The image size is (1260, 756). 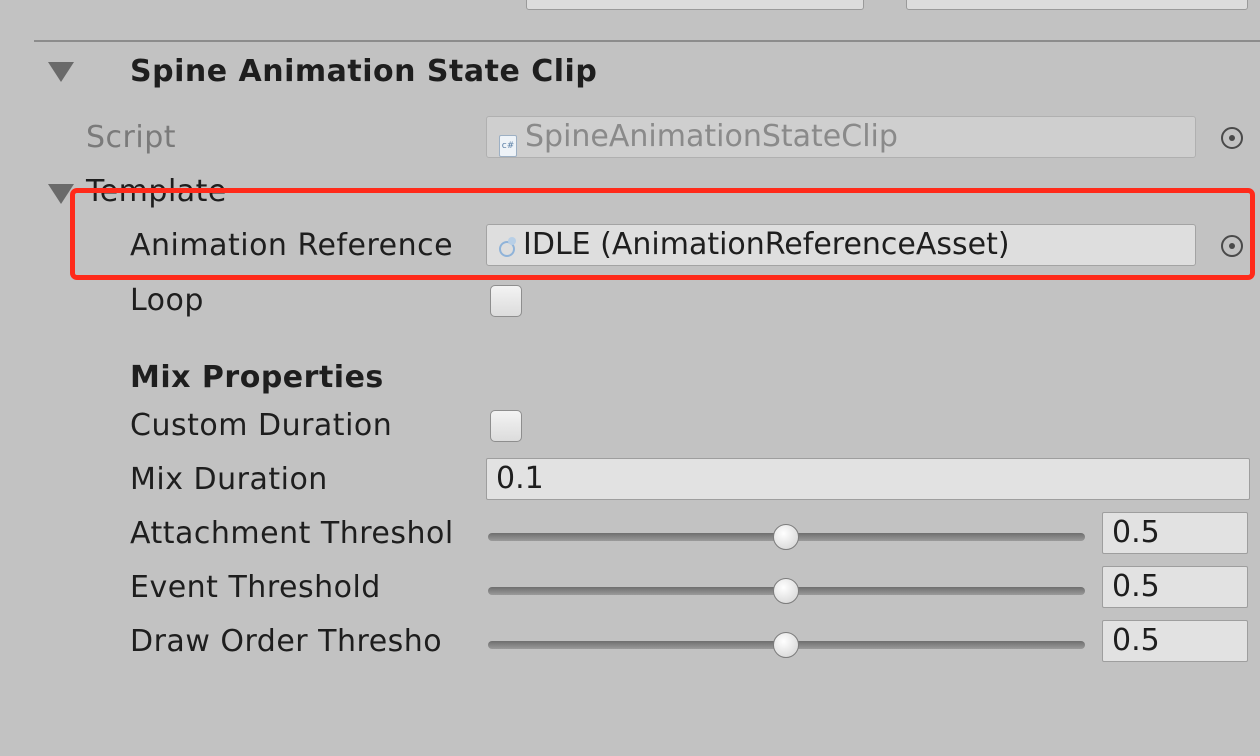 What do you see at coordinates (292, 533) in the screenshot?
I see `attachment-threshold-label: Attachment Threshol` at bounding box center [292, 533].